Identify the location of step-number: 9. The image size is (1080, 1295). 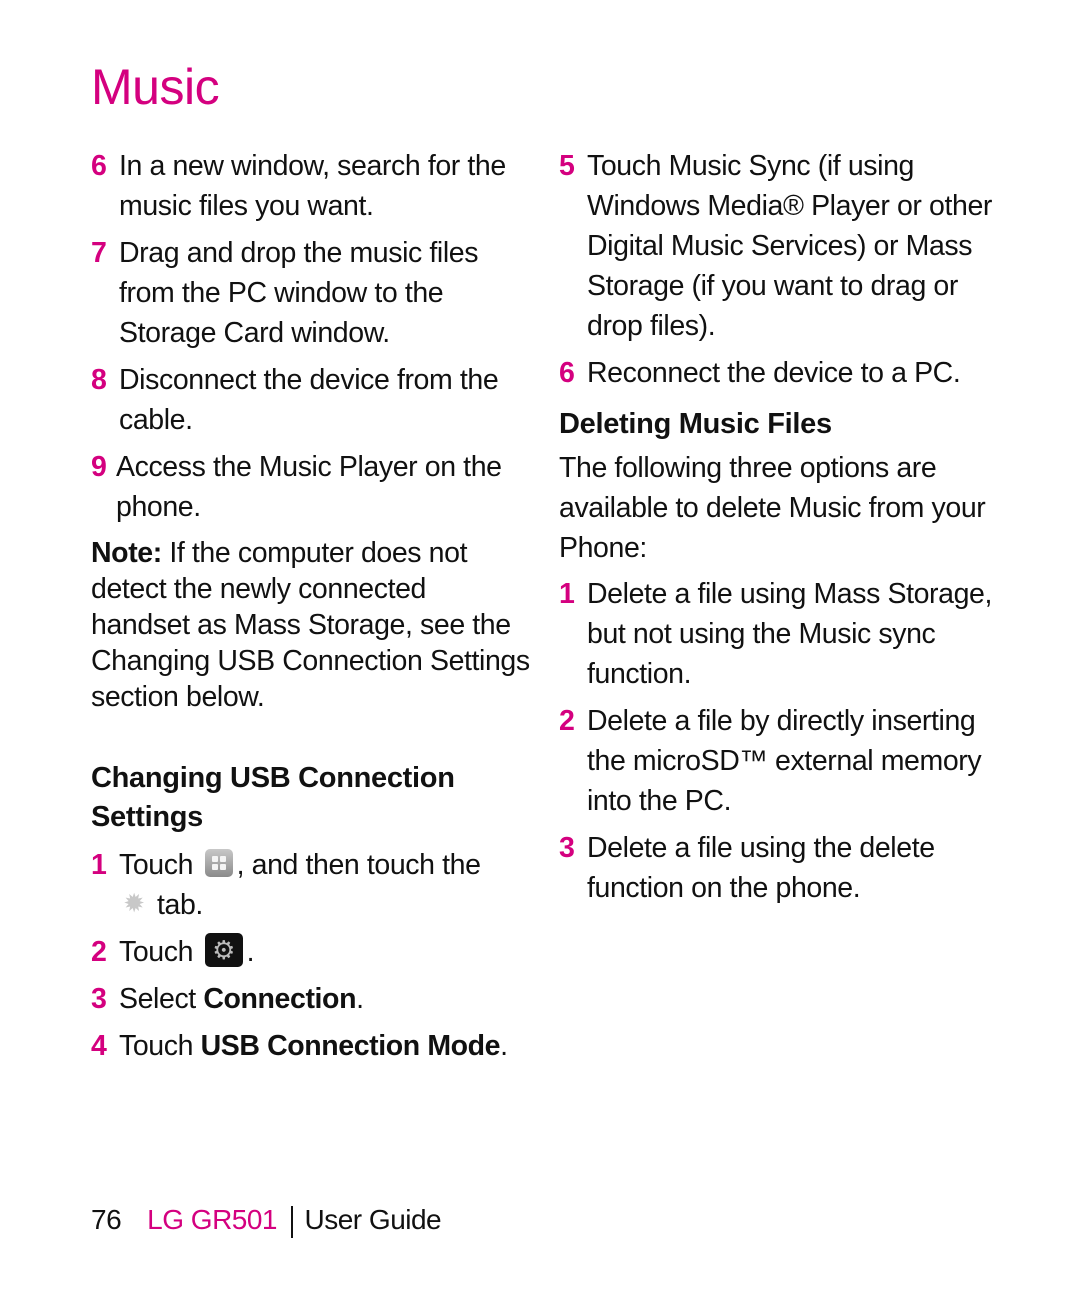
(99, 467).